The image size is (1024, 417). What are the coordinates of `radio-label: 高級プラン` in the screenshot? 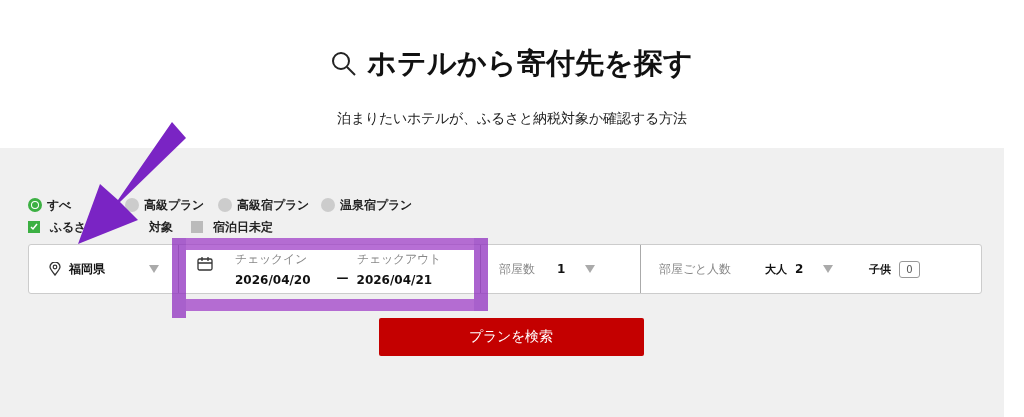 It's located at (174, 205).